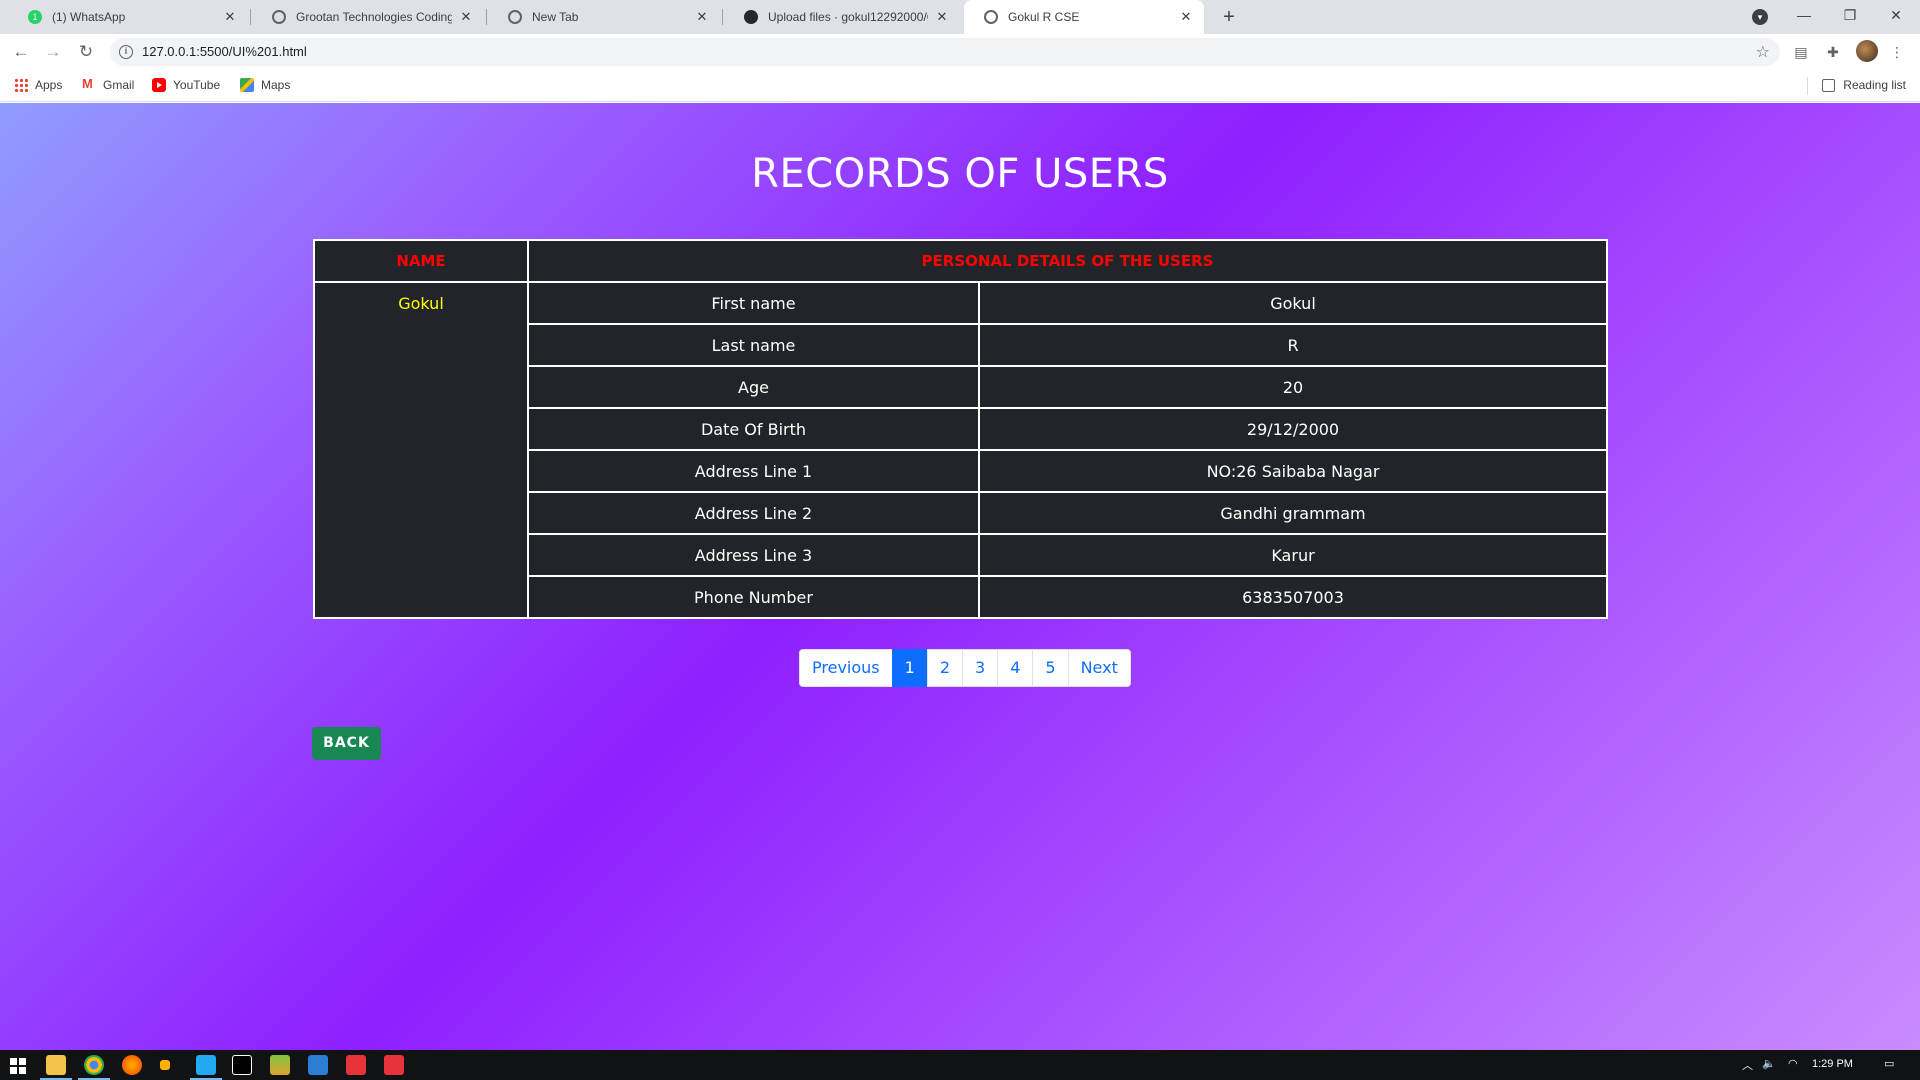 The width and height of the screenshot is (1920, 1080). Describe the element at coordinates (1044, 17) in the screenshot. I see `tab-title: Gokul R CSE` at that location.